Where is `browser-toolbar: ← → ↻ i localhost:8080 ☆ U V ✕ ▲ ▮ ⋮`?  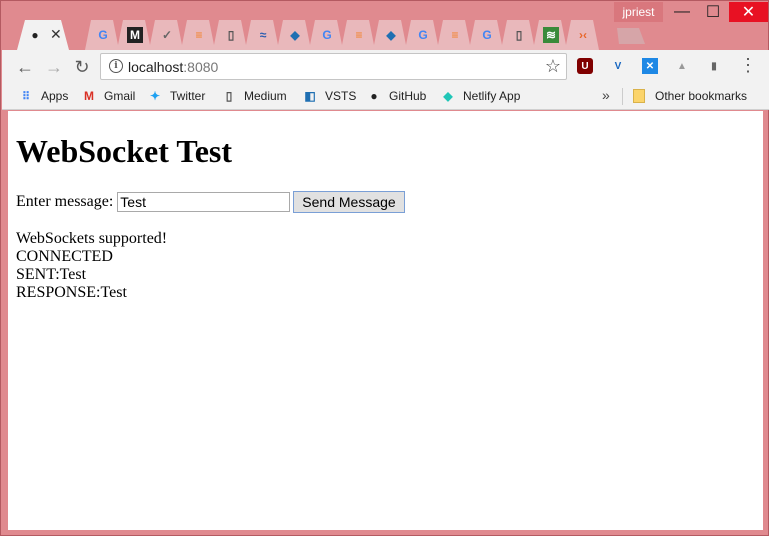
browser-toolbar: ← → ↻ i localhost:8080 ☆ U V ✕ ▲ ▮ ⋮ is located at coordinates (385, 66).